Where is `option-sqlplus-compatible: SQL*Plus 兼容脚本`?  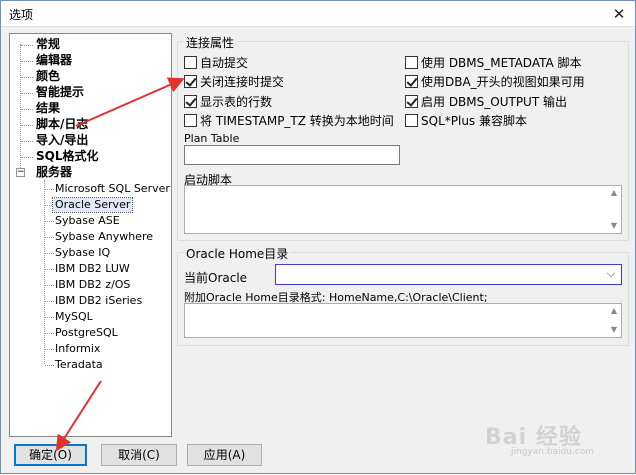
option-sqlplus-compatible: SQL*Plus 兼容脚本 is located at coordinates (466, 120).